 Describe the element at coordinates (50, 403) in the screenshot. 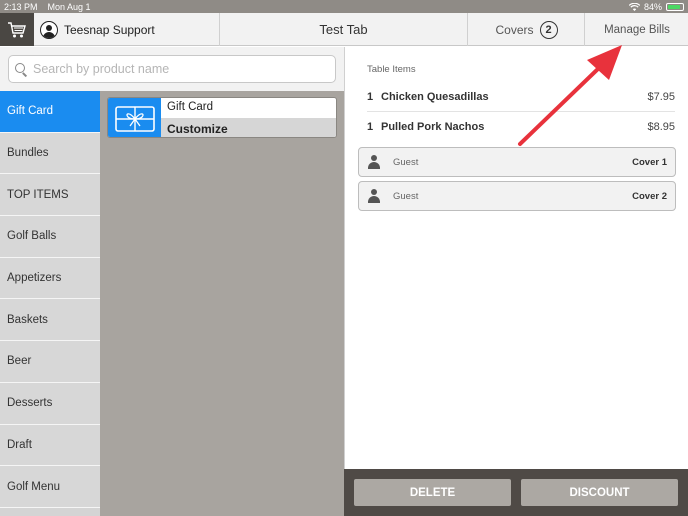

I see `category-desserts: Desserts` at that location.